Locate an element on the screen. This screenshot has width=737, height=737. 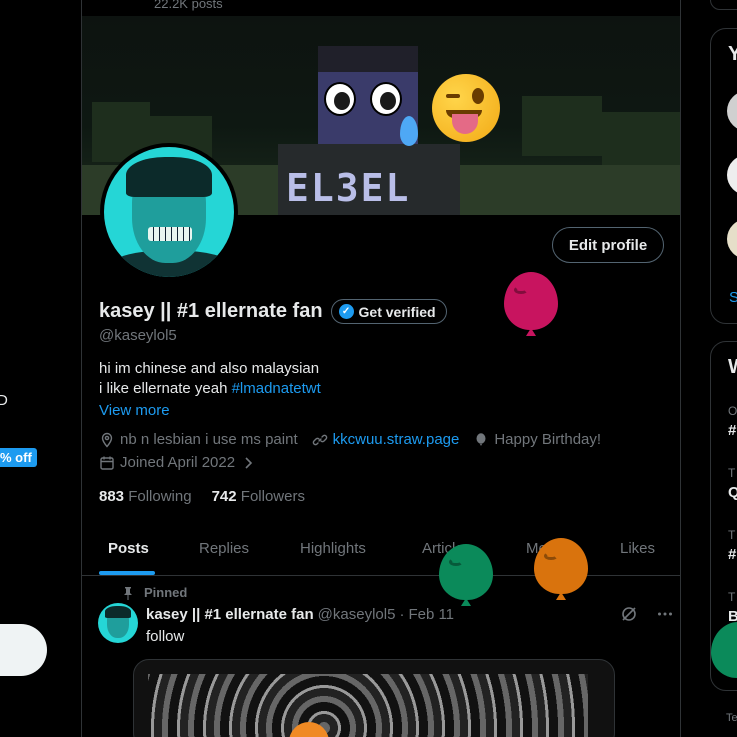
post-author-avatar is located at coordinates (118, 623).